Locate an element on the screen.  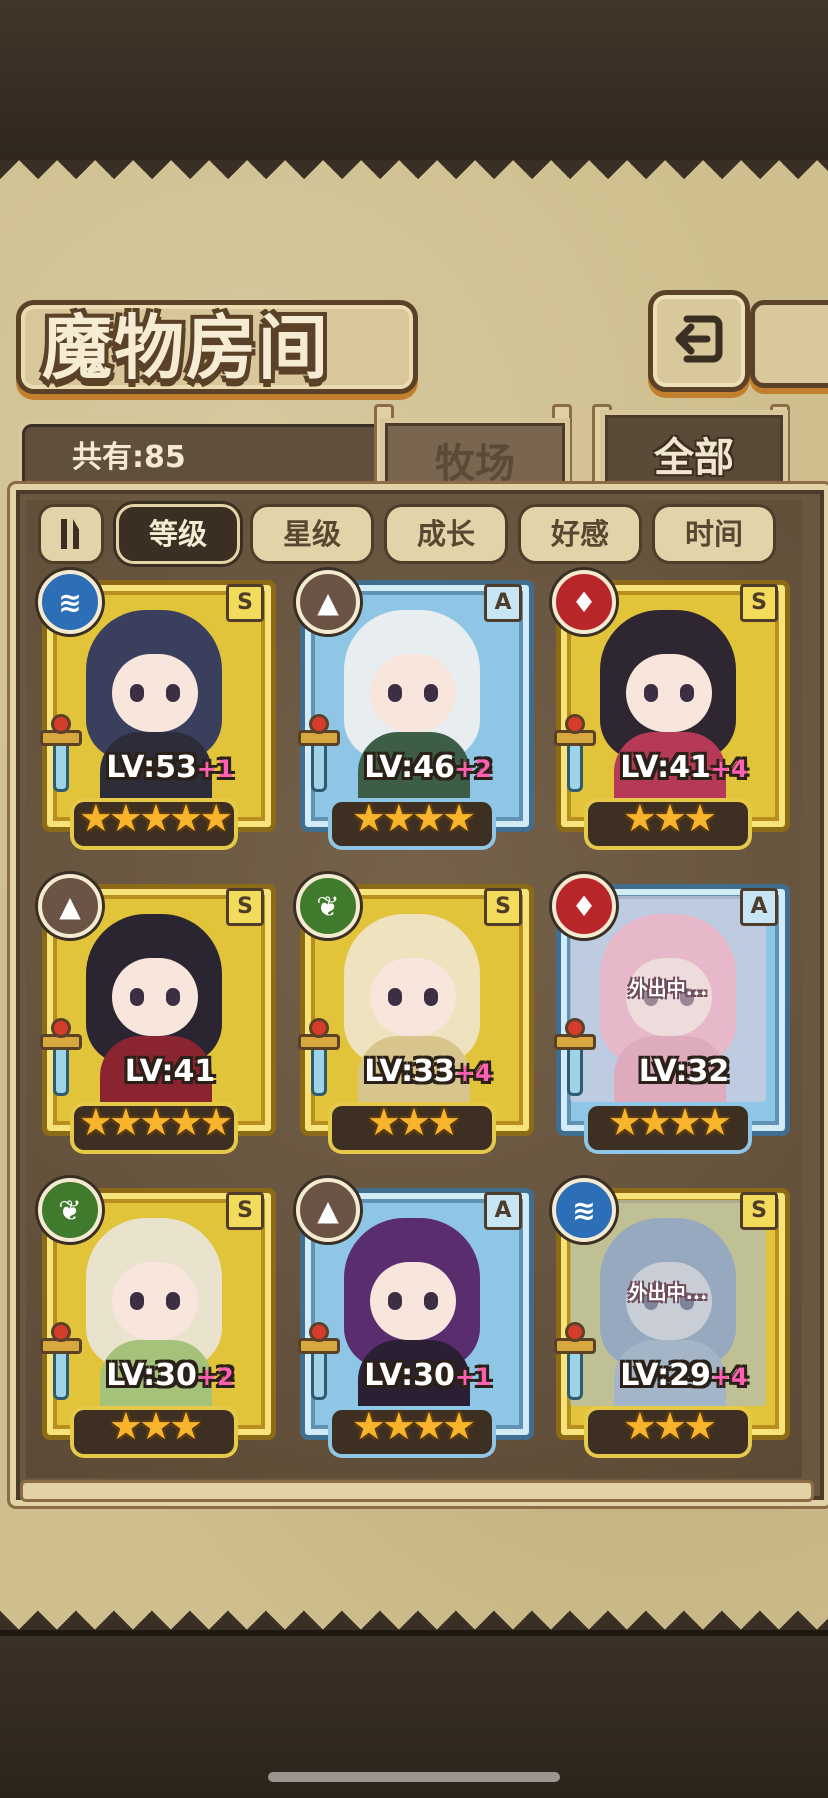
tab-all: 全部 is located at coordinates (694, 448).